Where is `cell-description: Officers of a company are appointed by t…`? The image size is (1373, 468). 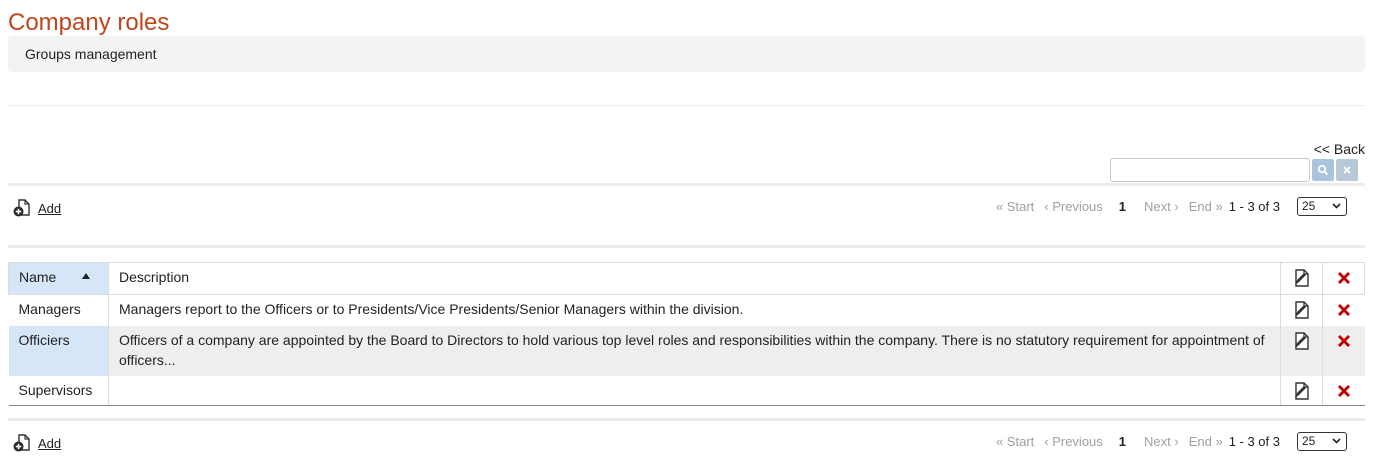
cell-description: Officers of a company are appointed by t… is located at coordinates (694, 350).